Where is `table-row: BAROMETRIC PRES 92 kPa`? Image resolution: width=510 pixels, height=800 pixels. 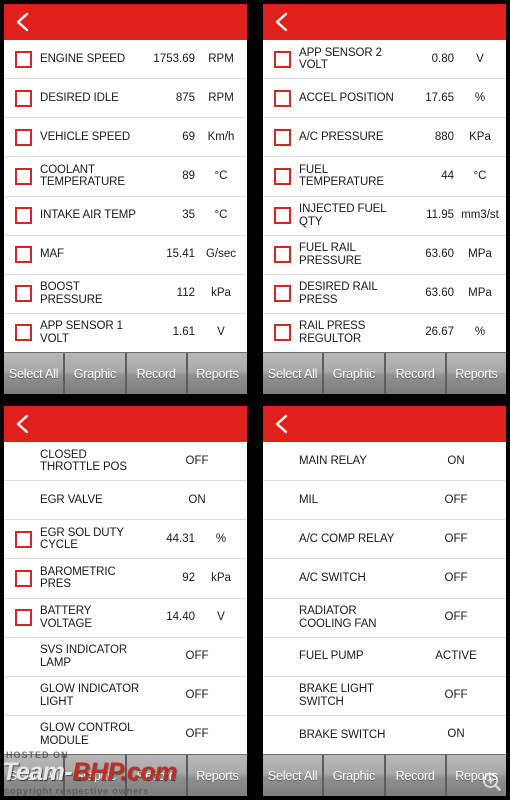
table-row: BAROMETRIC PRES 92 kPa is located at coordinates (125, 579).